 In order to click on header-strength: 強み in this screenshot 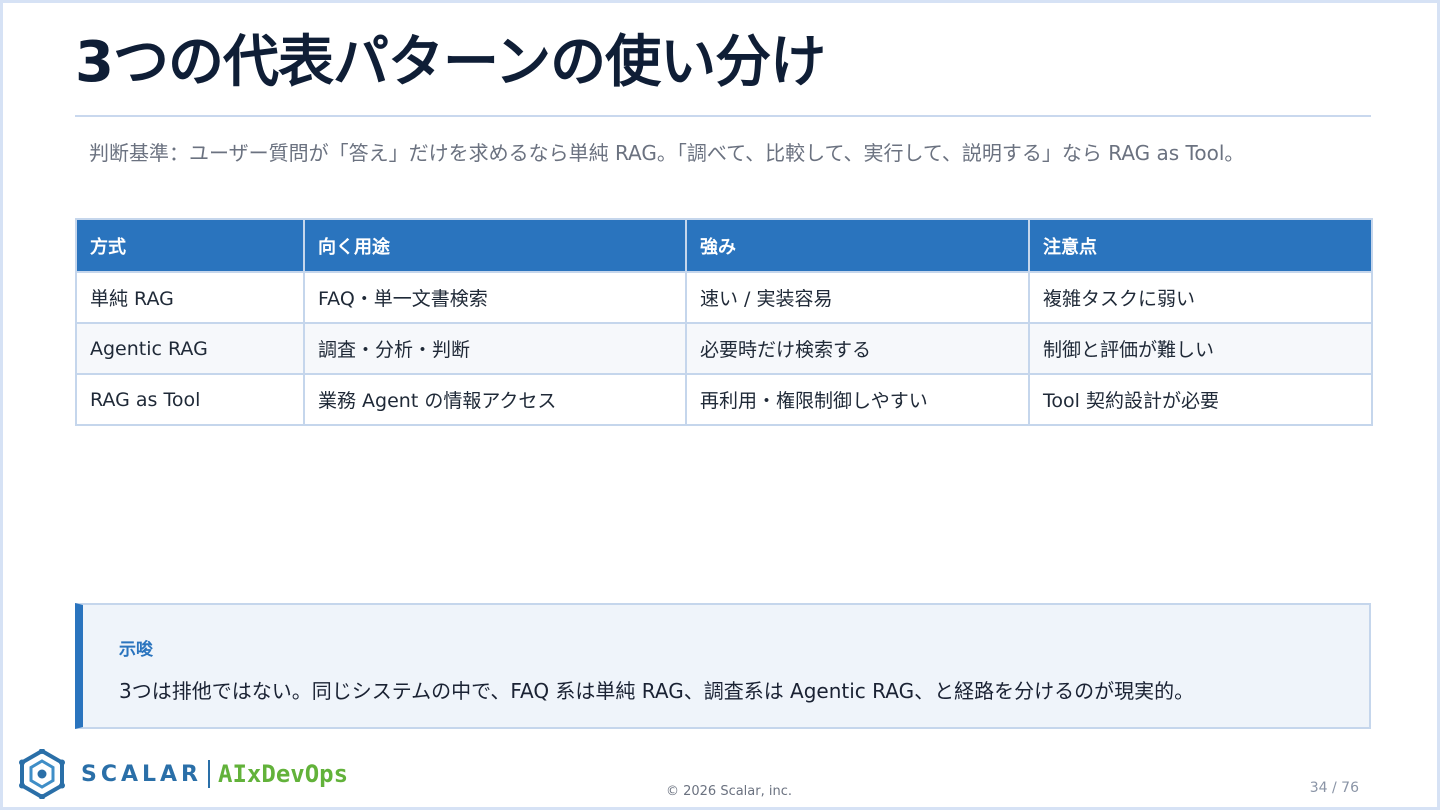, I will do `click(857, 245)`.